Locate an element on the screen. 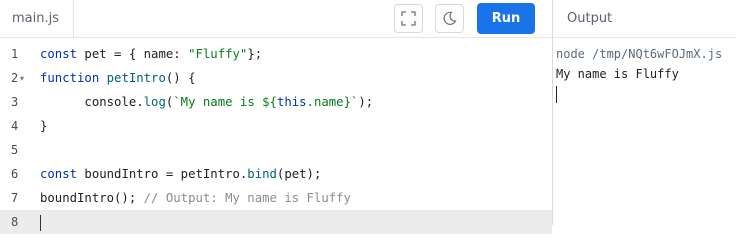 This screenshot has height=240, width=736. code-token: "Fluffy" is located at coordinates (218, 54).